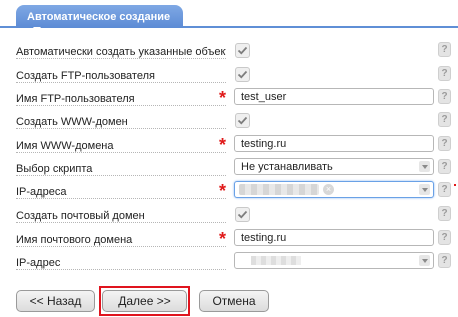 The height and width of the screenshot is (317, 458). I want to click on field-label: Создать WWW-домен, so click(73, 122).